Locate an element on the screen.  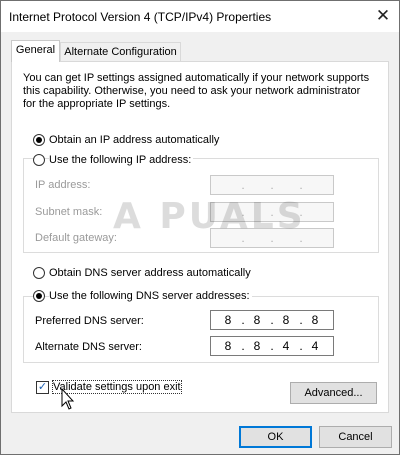
ok-button: OK is located at coordinates (275, 437).